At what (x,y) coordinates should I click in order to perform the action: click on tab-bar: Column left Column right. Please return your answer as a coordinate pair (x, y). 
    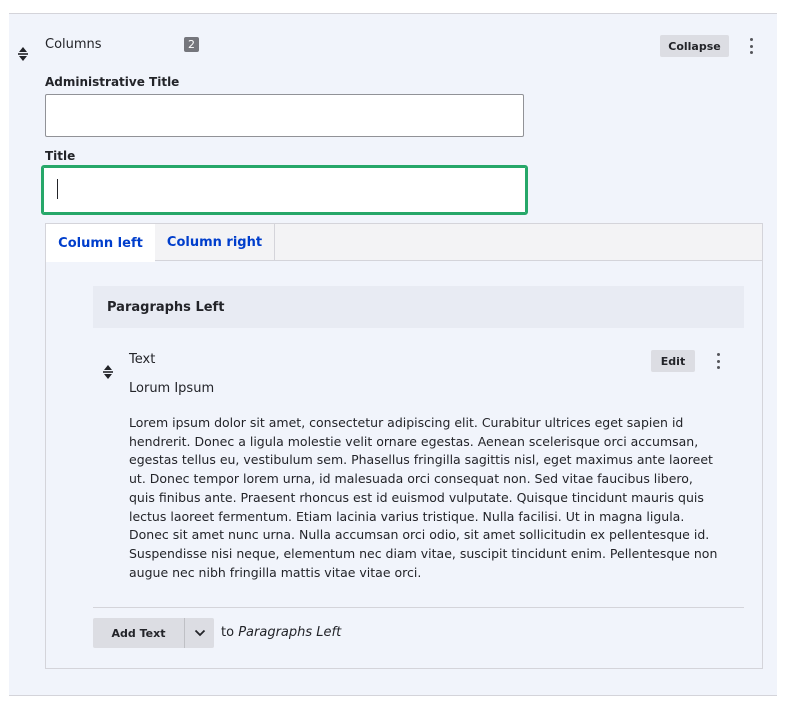
    Looking at the image, I should click on (404, 243).